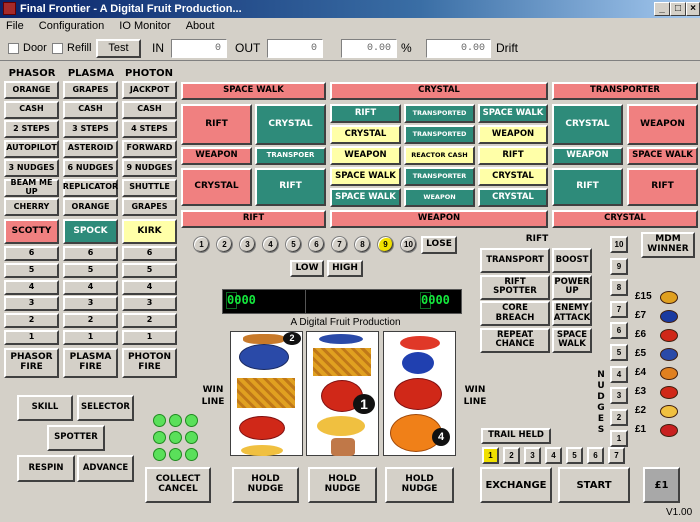 The image size is (700, 522). I want to click on photon-step-4: 4, so click(149, 287).